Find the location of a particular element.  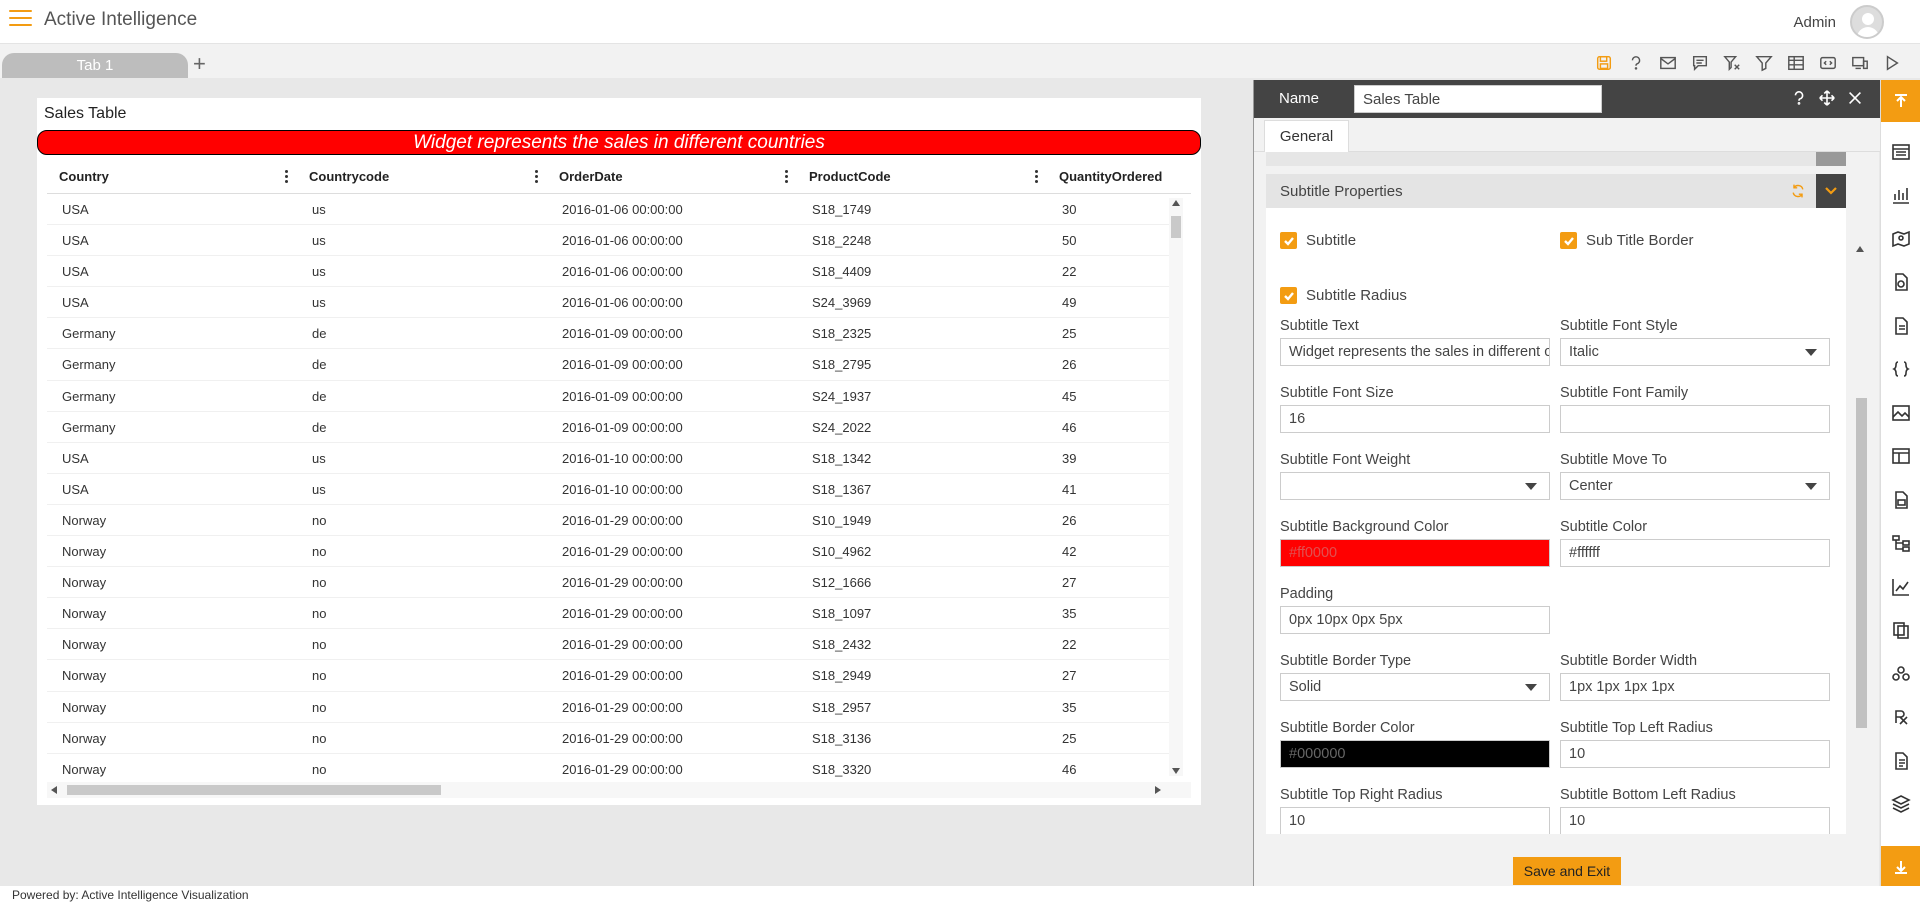

document-widget-icon is located at coordinates (1900, 326).